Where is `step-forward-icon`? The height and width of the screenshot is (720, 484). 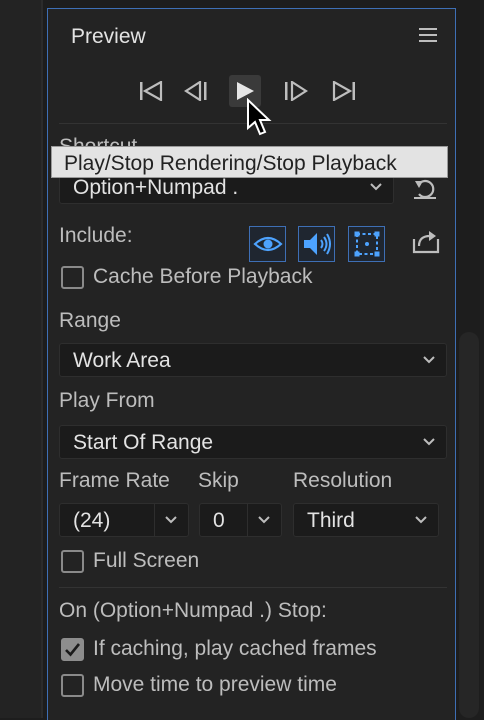
step-forward-icon is located at coordinates (296, 91).